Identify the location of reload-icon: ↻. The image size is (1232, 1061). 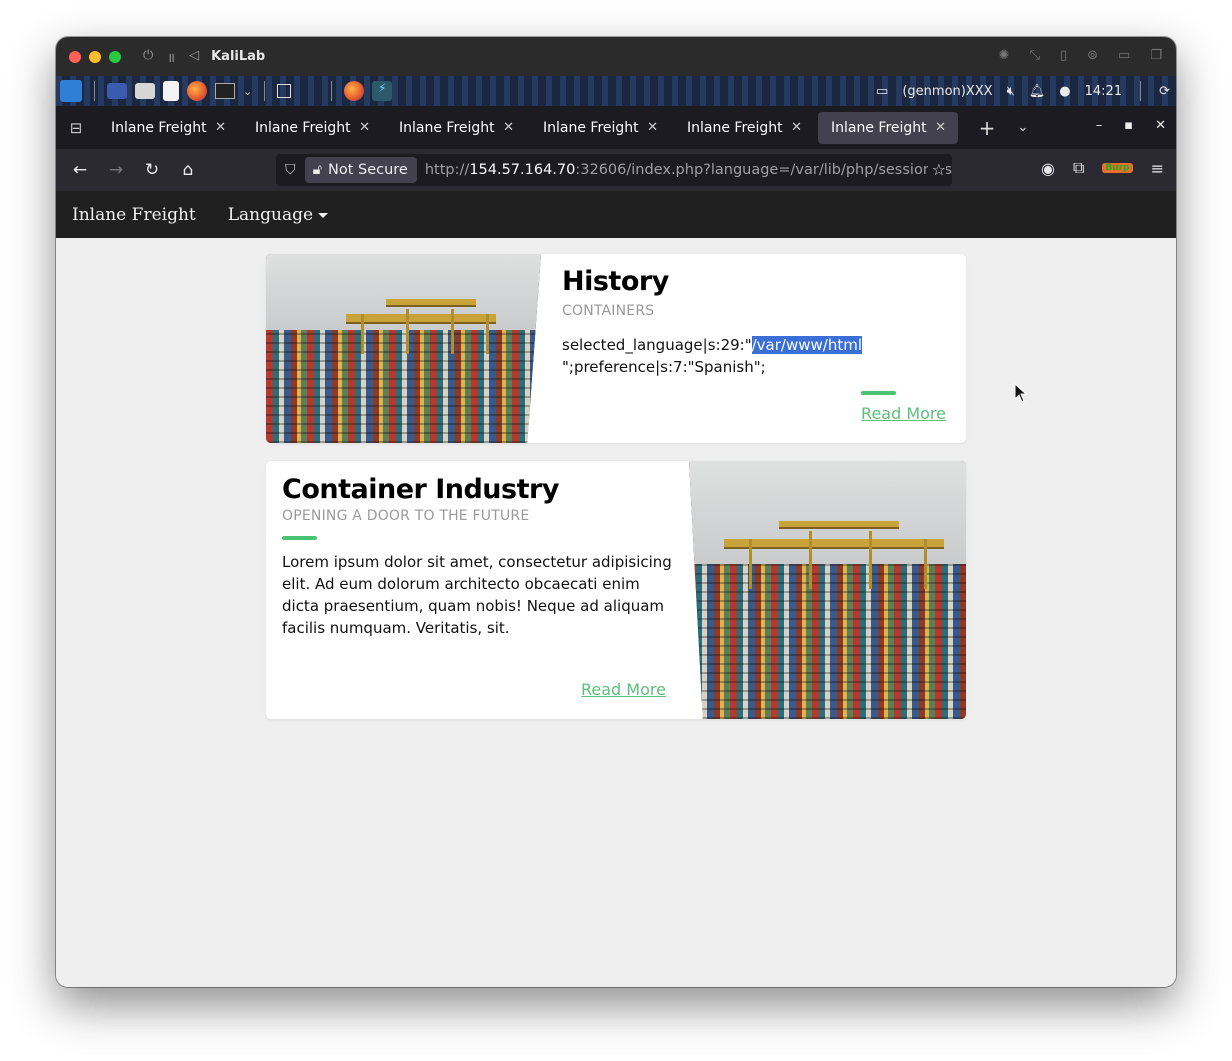
(152, 170).